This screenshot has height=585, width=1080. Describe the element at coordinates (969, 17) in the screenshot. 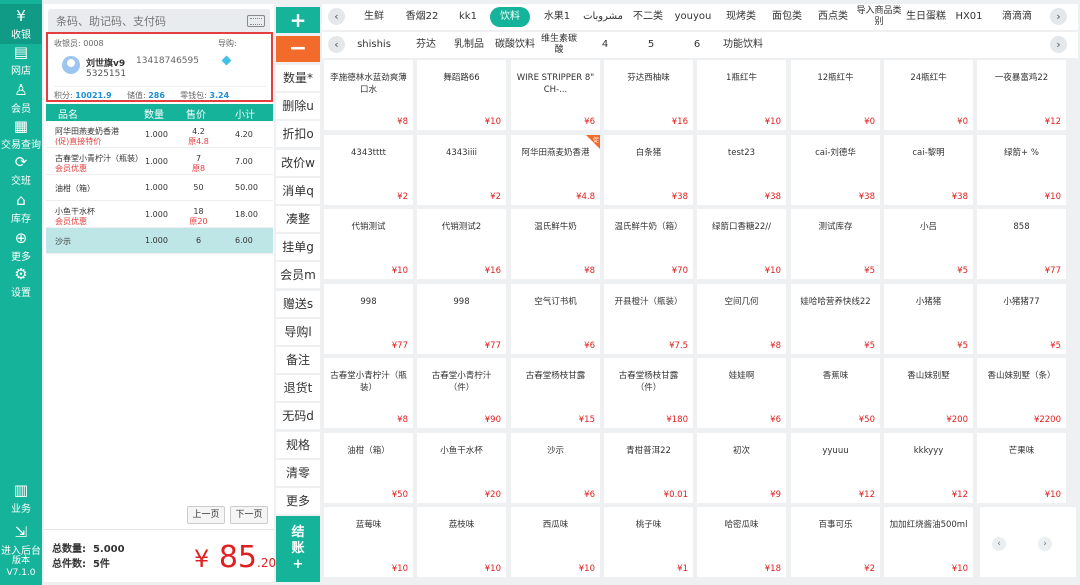

I see `category-tab-13: HX01` at that location.